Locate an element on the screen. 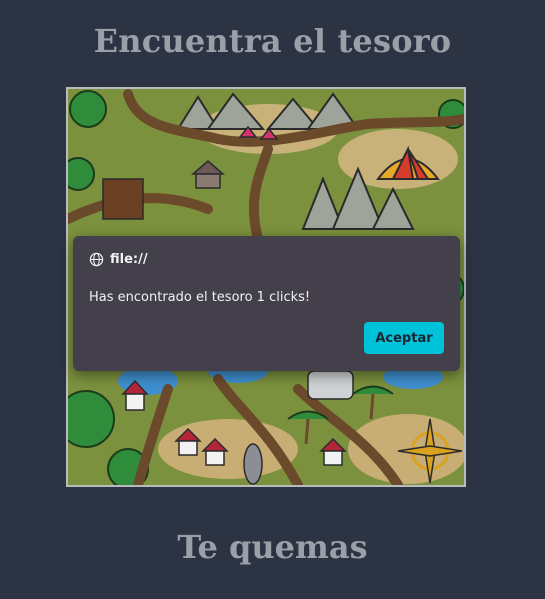  accept-button: Aceptar is located at coordinates (404, 338).